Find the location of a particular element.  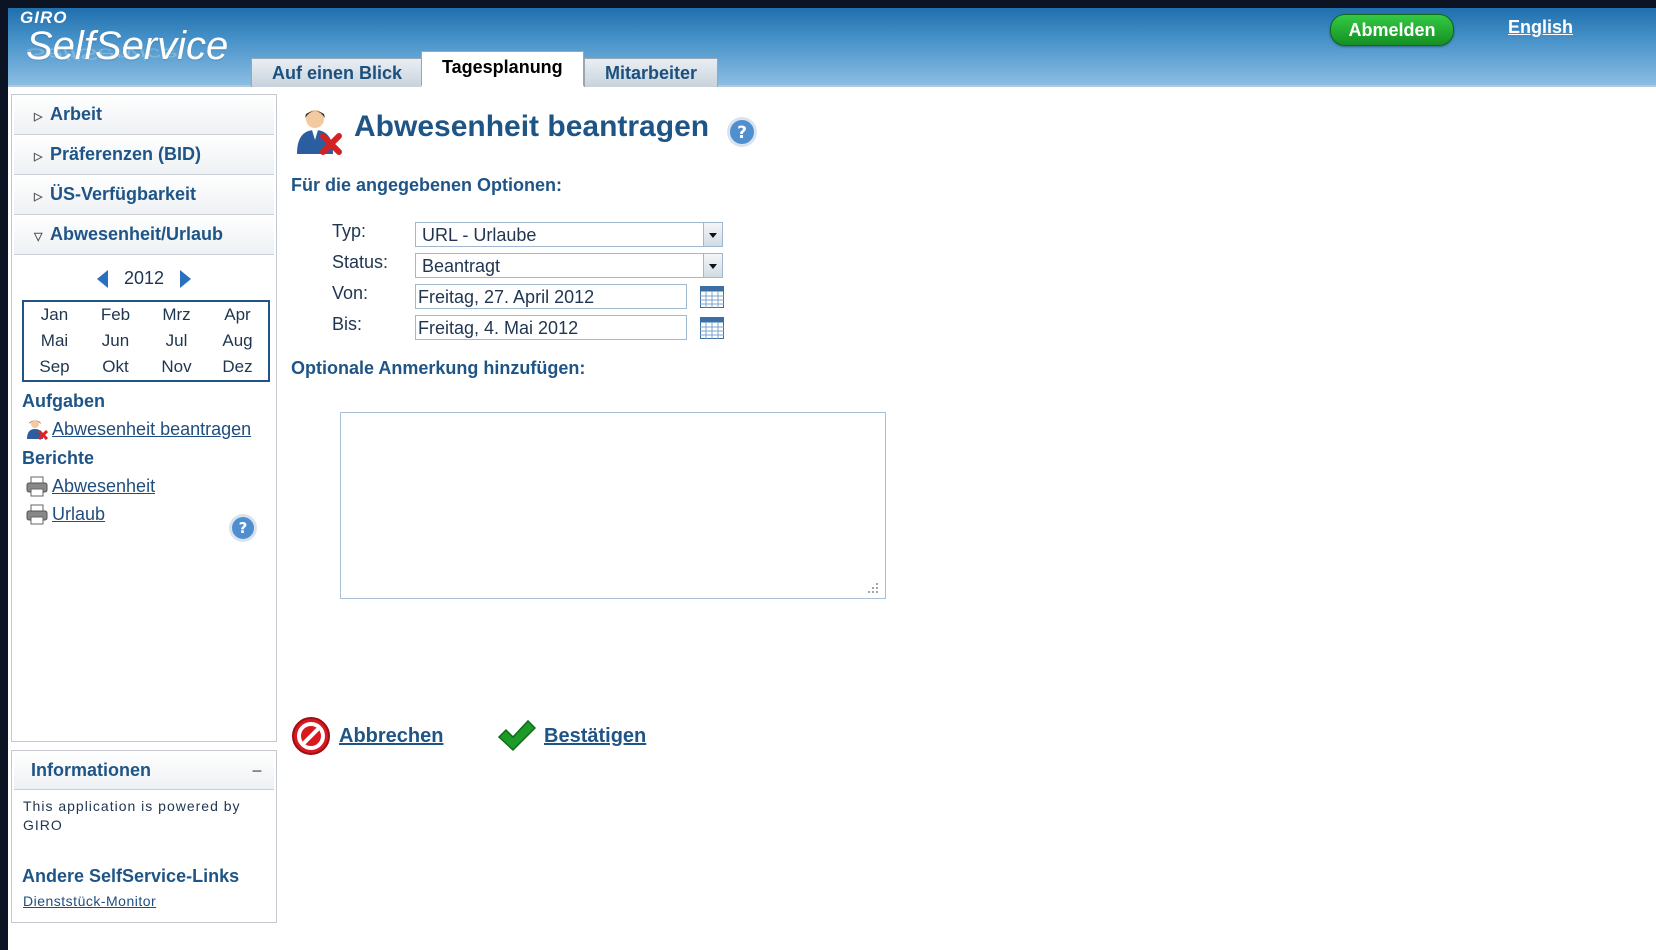

next-year-icon is located at coordinates (186, 279).